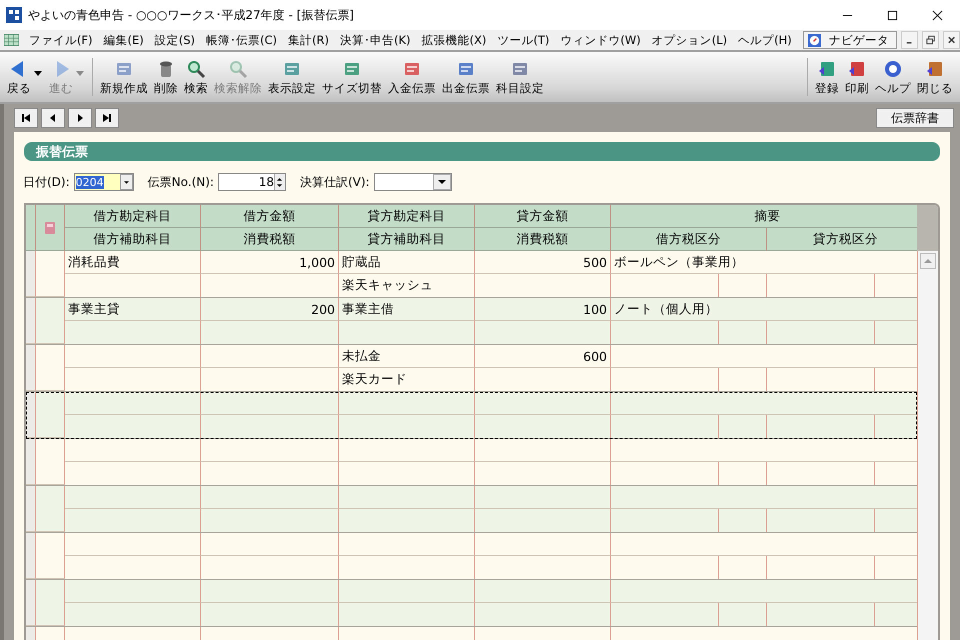  What do you see at coordinates (335, 182) in the screenshot?
I see `field-label: 決算仕訳(V):` at bounding box center [335, 182].